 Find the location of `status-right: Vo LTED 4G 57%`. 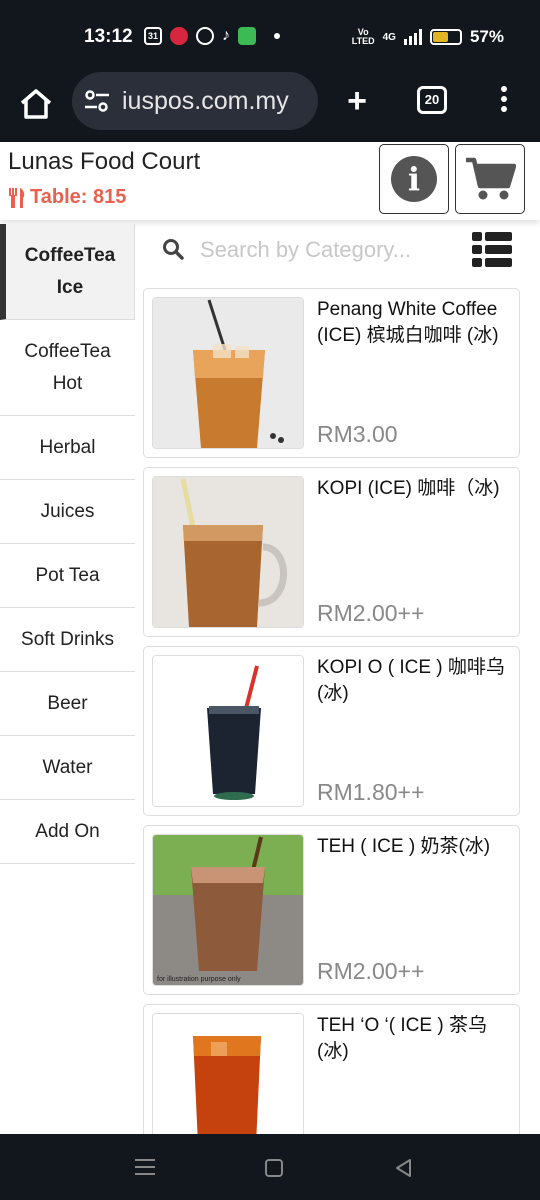

status-right: Vo LTED 4G 57% is located at coordinates (428, 37).